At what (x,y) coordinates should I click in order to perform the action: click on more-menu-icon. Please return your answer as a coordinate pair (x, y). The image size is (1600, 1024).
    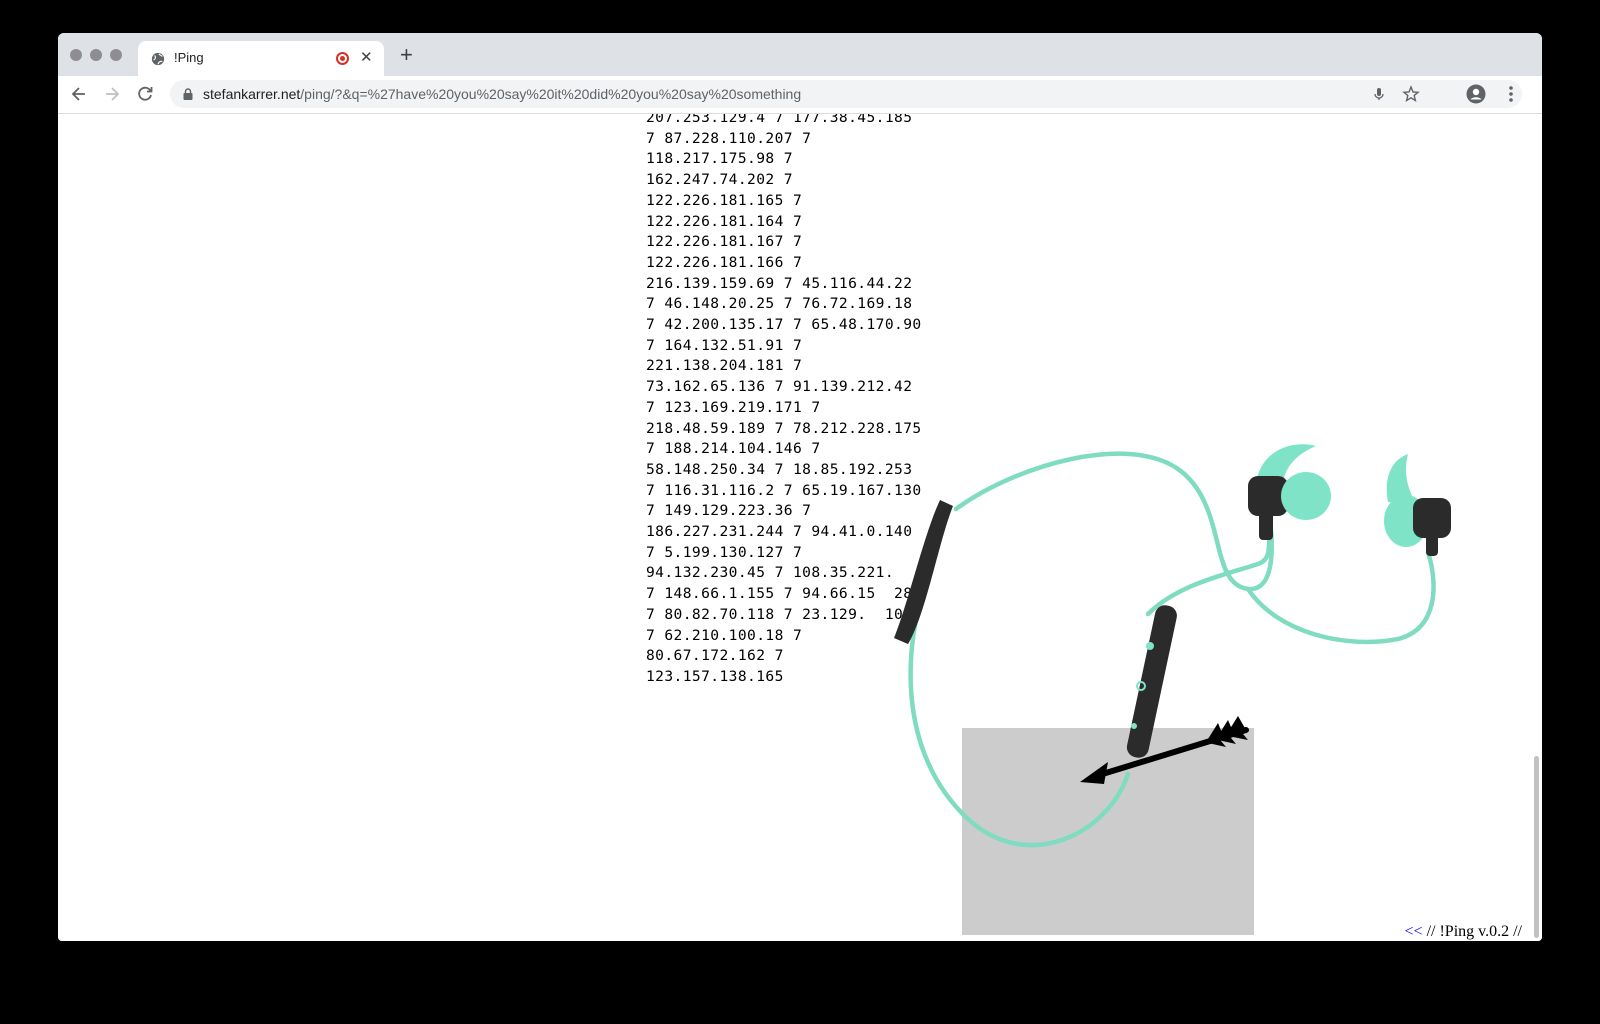
    Looking at the image, I should click on (1511, 94).